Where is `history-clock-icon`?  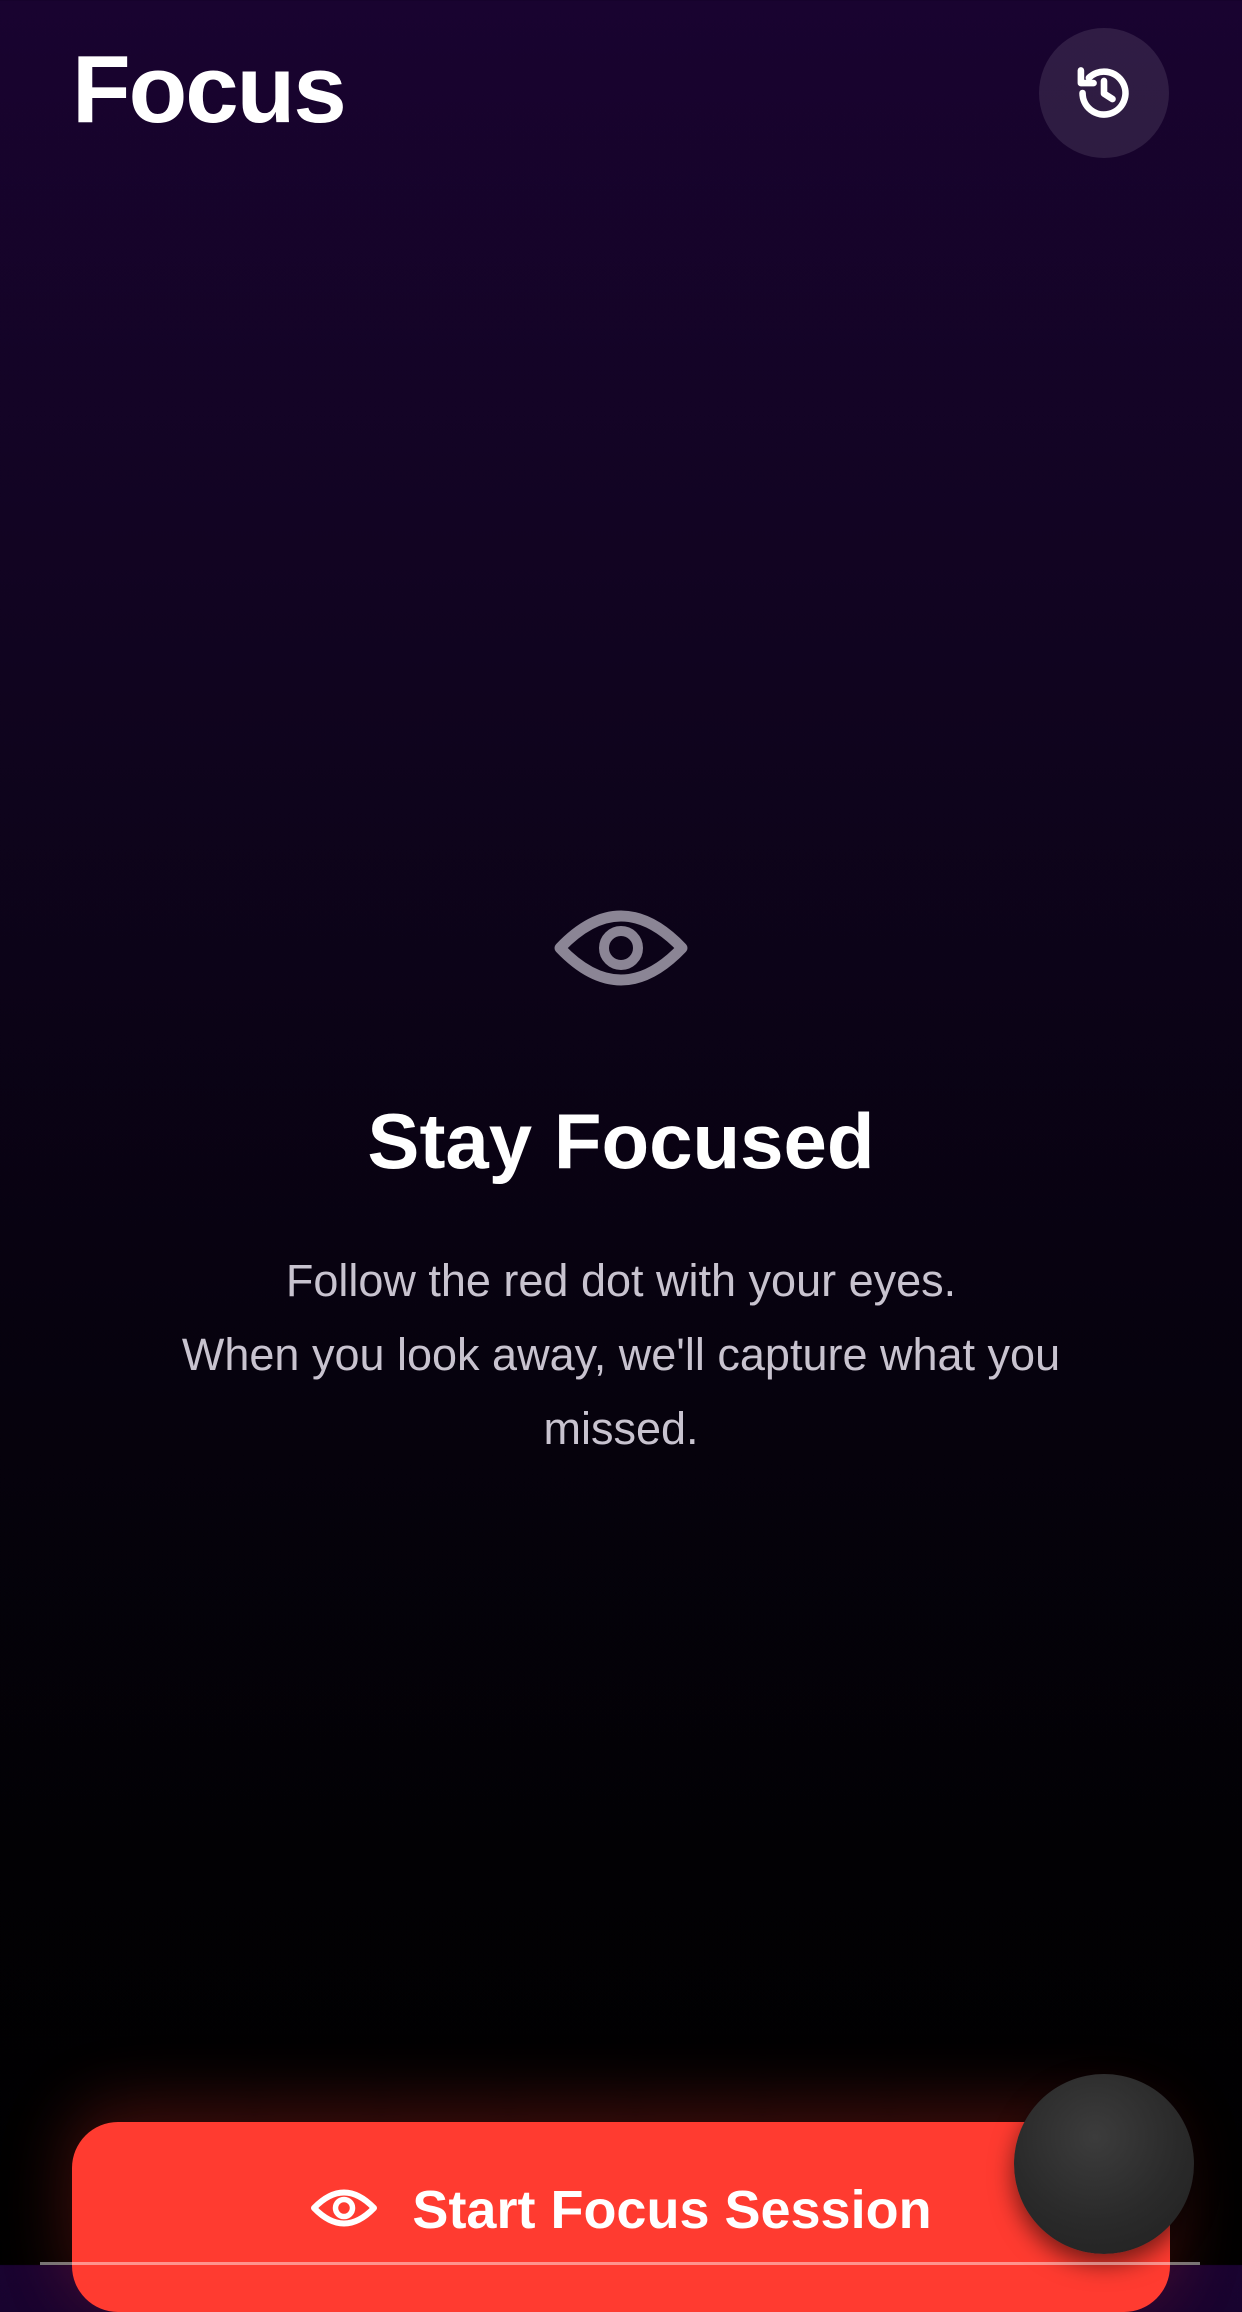
history-clock-icon is located at coordinates (1104, 93).